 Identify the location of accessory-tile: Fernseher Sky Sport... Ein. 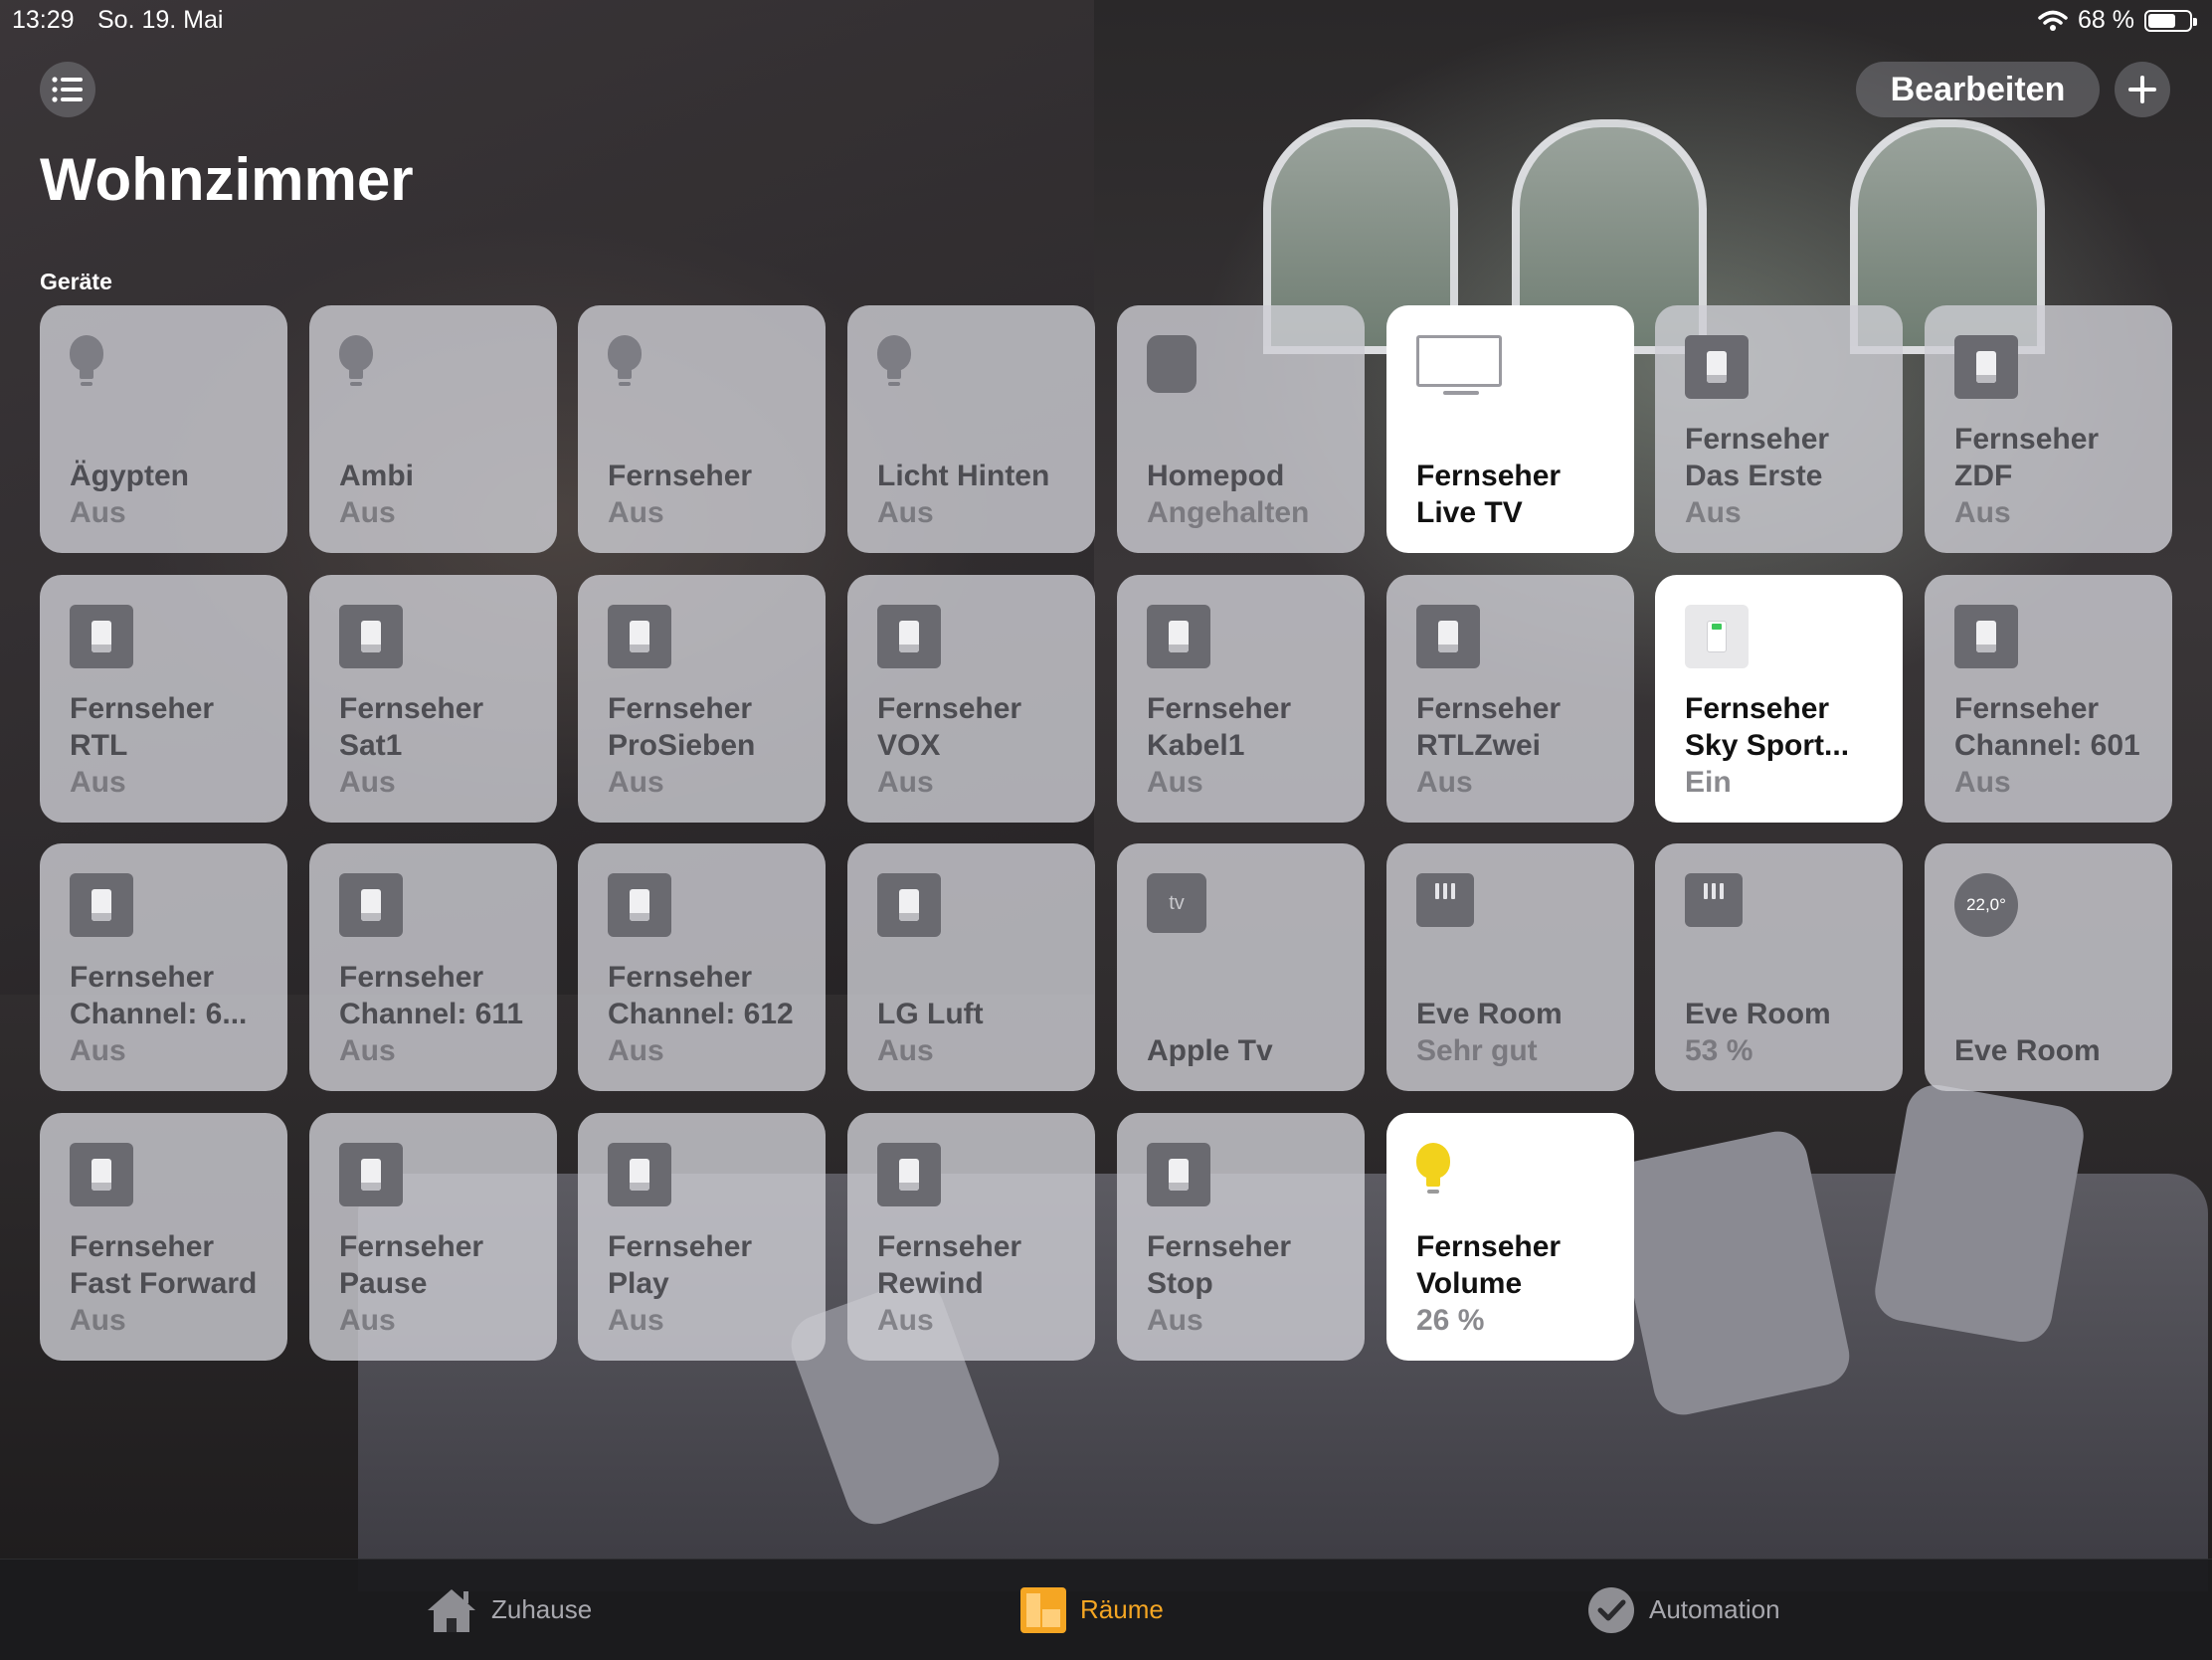
(1779, 699).